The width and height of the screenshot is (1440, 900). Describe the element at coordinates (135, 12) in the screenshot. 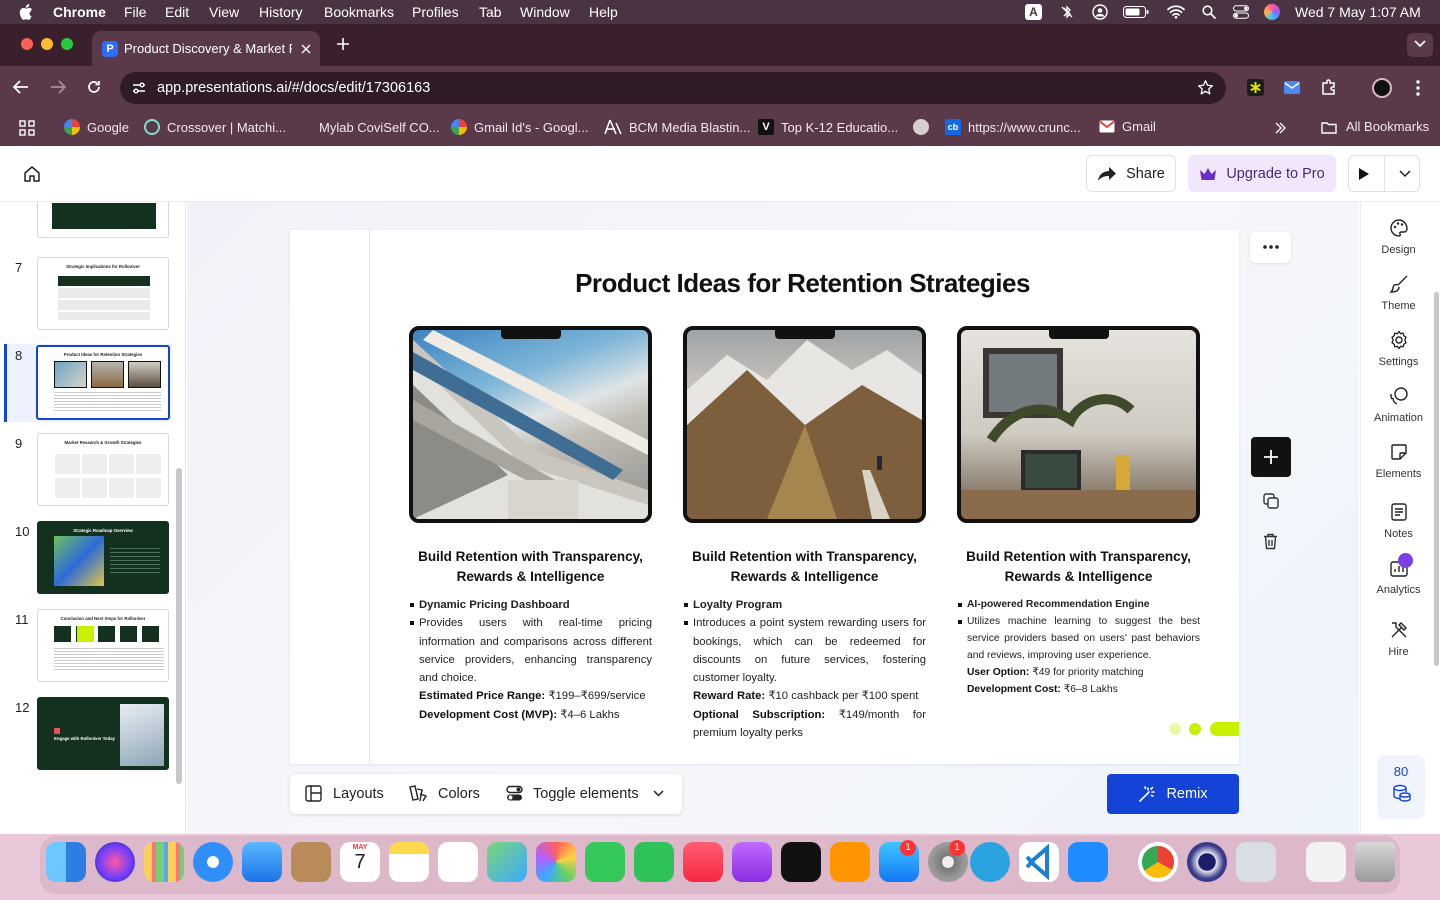

I see `menu-file: File` at that location.